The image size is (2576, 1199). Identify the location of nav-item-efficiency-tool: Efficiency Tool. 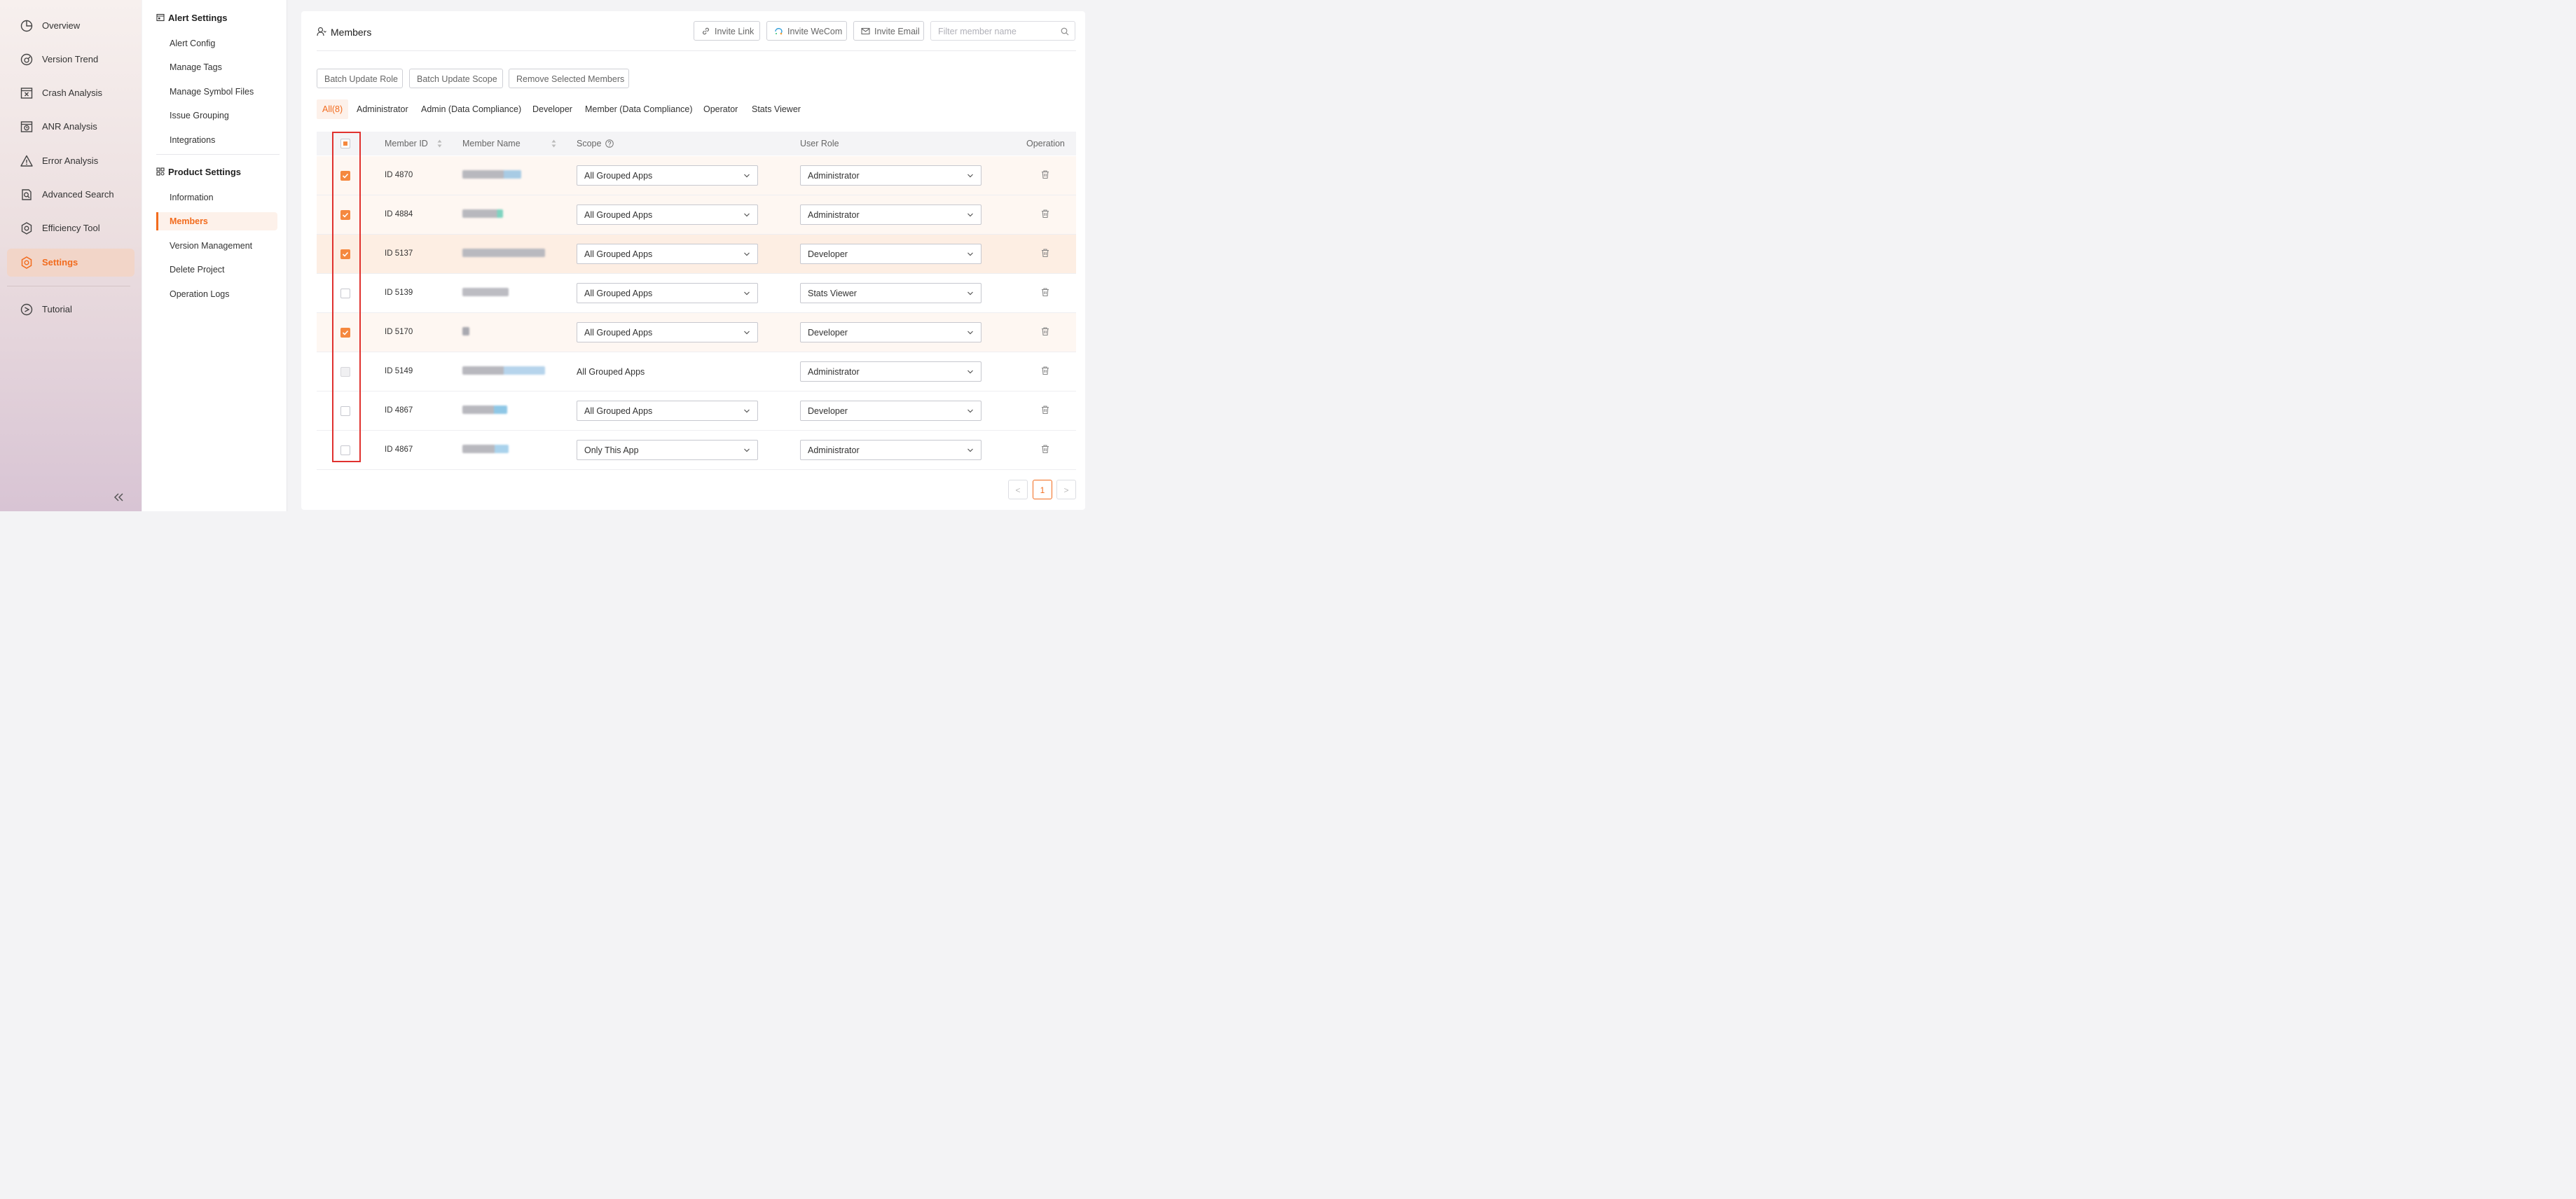
(71, 228).